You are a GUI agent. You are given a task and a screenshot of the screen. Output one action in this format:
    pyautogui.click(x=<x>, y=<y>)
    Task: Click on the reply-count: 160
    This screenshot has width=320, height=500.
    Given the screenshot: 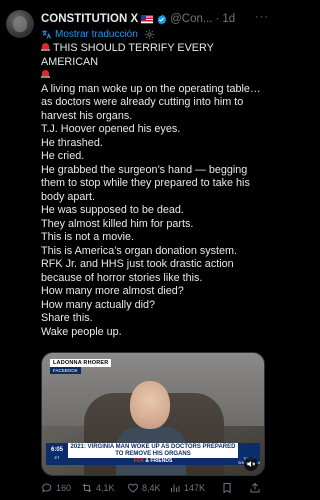 What is the action you would take?
    pyautogui.click(x=64, y=488)
    